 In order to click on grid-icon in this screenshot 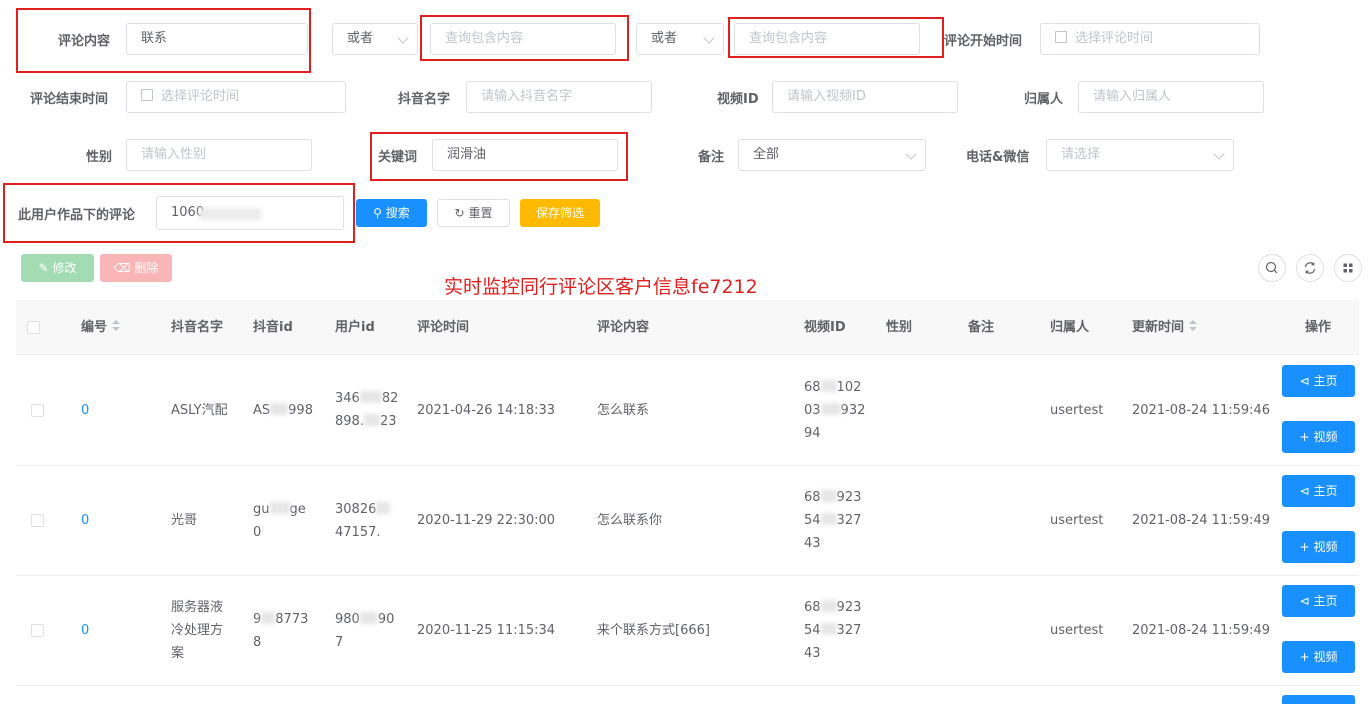, I will do `click(1348, 268)`.